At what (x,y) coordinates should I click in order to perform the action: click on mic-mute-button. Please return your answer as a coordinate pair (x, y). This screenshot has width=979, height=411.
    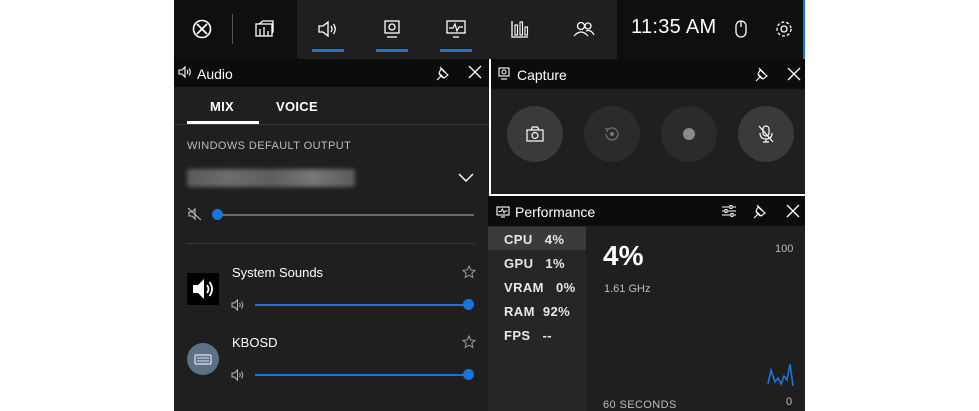
    Looking at the image, I should click on (766, 134).